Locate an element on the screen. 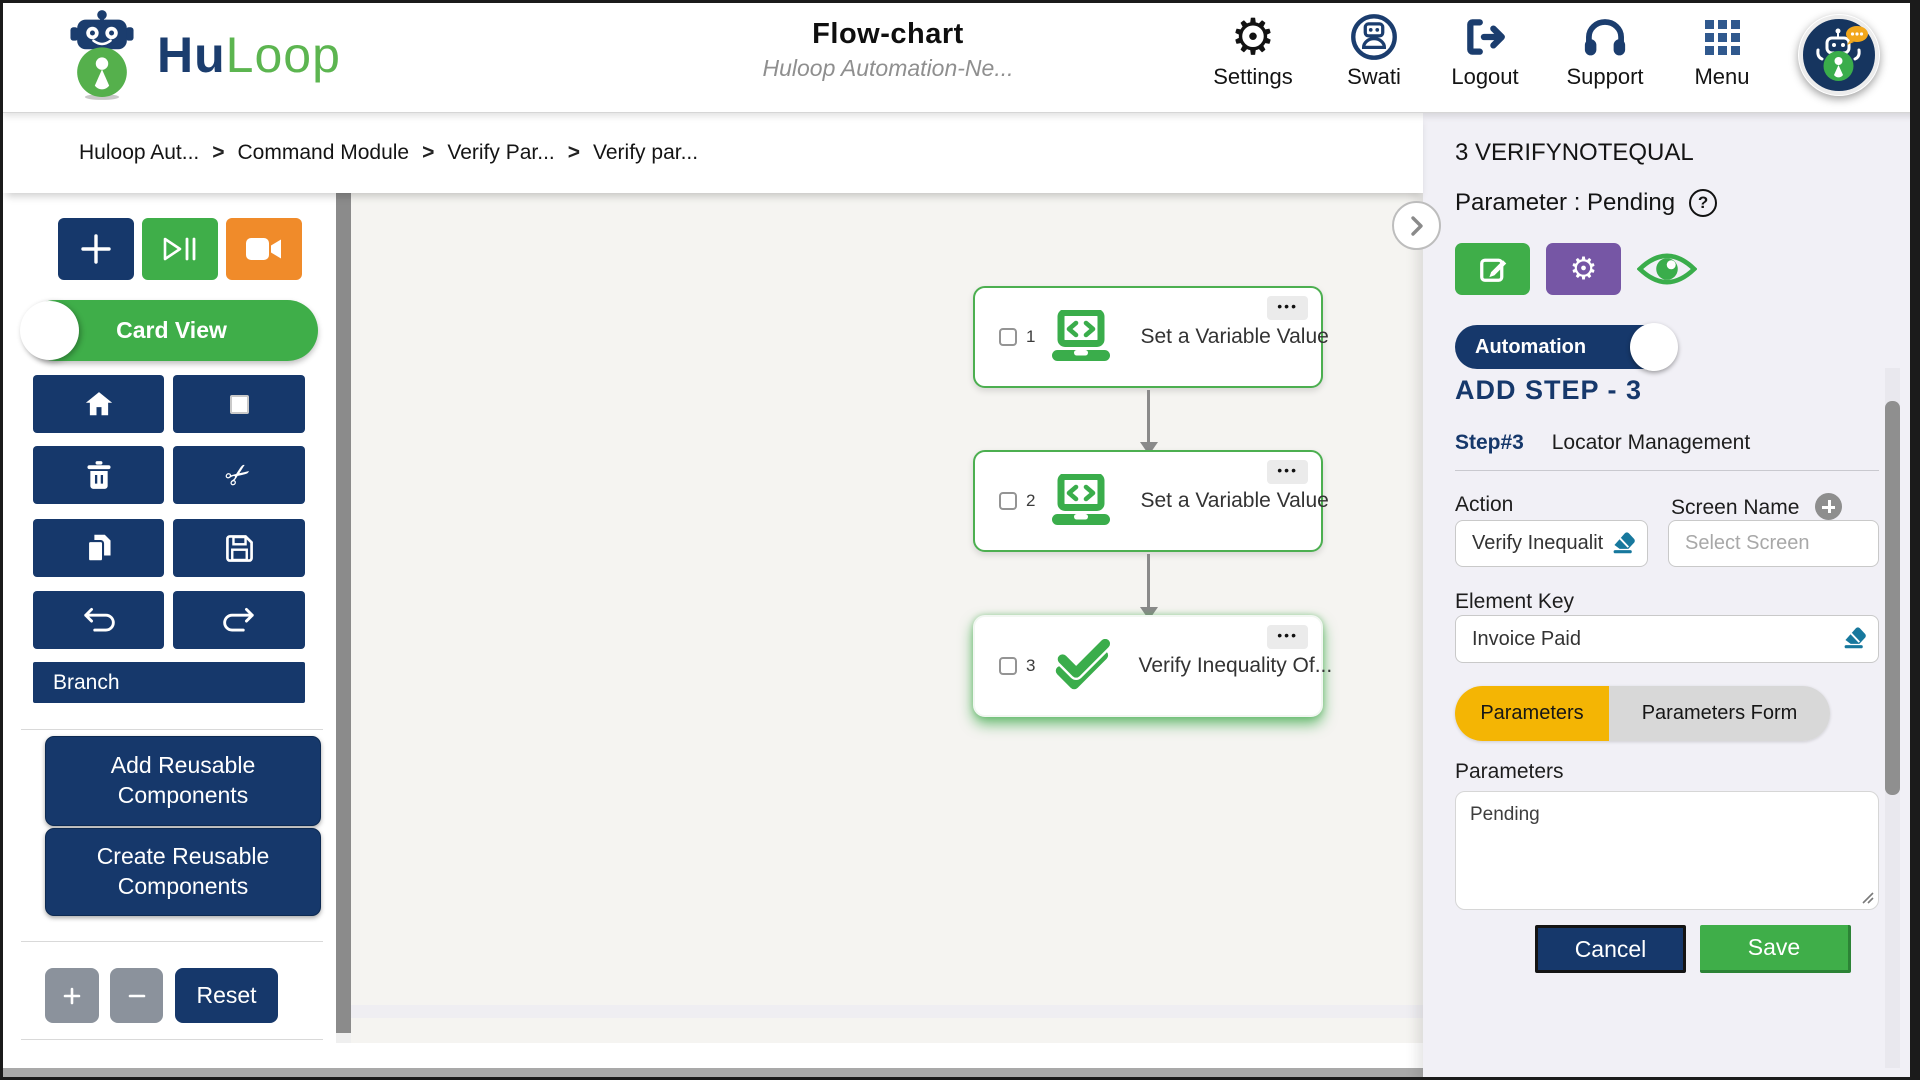  stop-button is located at coordinates (239, 404).